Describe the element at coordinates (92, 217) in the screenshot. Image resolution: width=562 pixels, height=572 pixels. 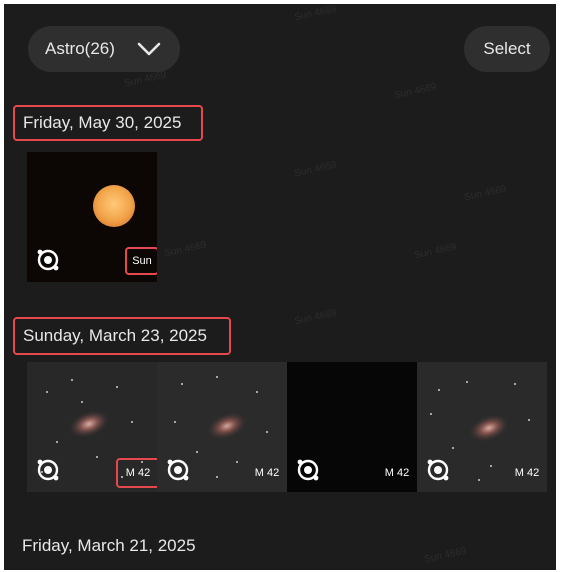
I see `photo-thumbnail-sun: Sun` at that location.